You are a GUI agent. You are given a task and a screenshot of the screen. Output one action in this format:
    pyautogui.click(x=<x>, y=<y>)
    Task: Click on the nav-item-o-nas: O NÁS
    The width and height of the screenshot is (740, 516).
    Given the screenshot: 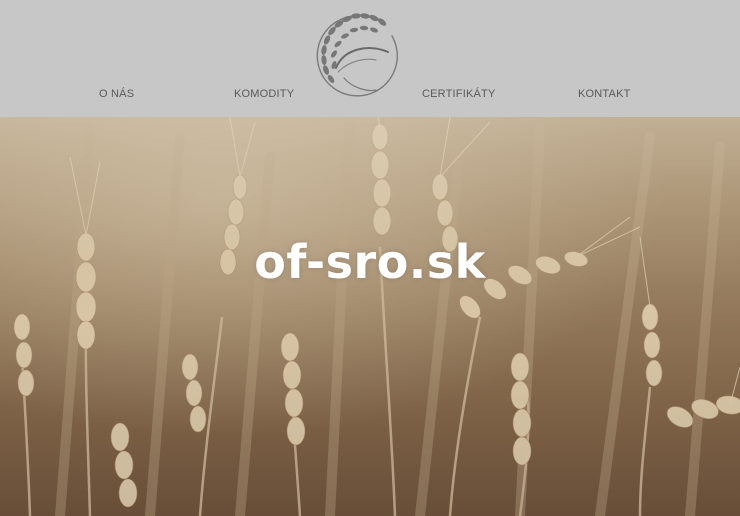 What is the action you would take?
    pyautogui.click(x=116, y=94)
    